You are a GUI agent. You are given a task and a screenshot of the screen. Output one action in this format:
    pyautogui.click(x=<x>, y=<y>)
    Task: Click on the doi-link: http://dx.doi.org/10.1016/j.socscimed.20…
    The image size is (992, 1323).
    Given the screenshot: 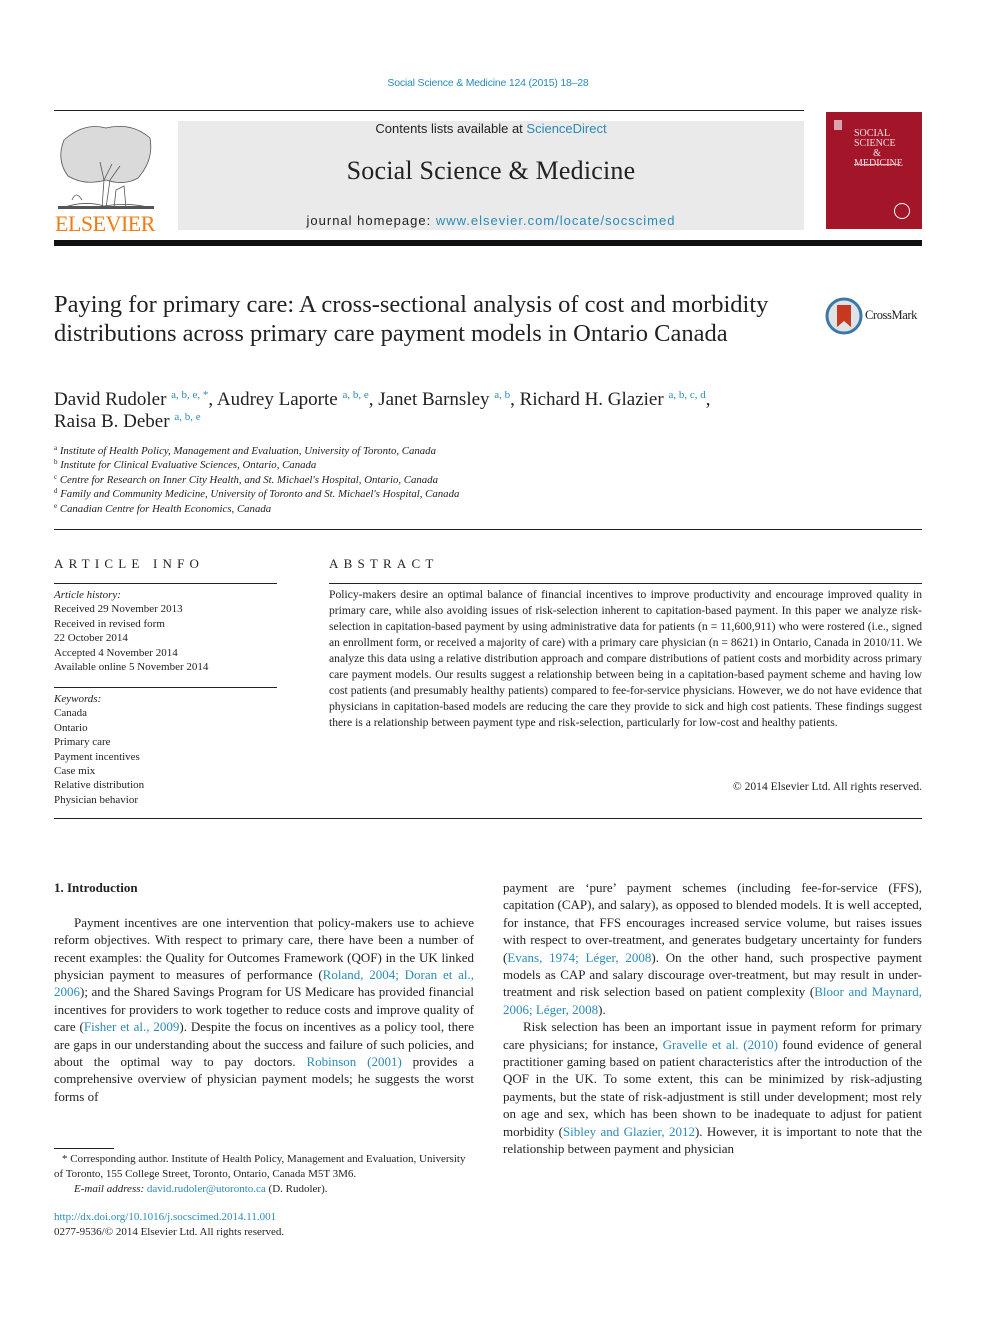 What is the action you would take?
    pyautogui.click(x=264, y=1217)
    